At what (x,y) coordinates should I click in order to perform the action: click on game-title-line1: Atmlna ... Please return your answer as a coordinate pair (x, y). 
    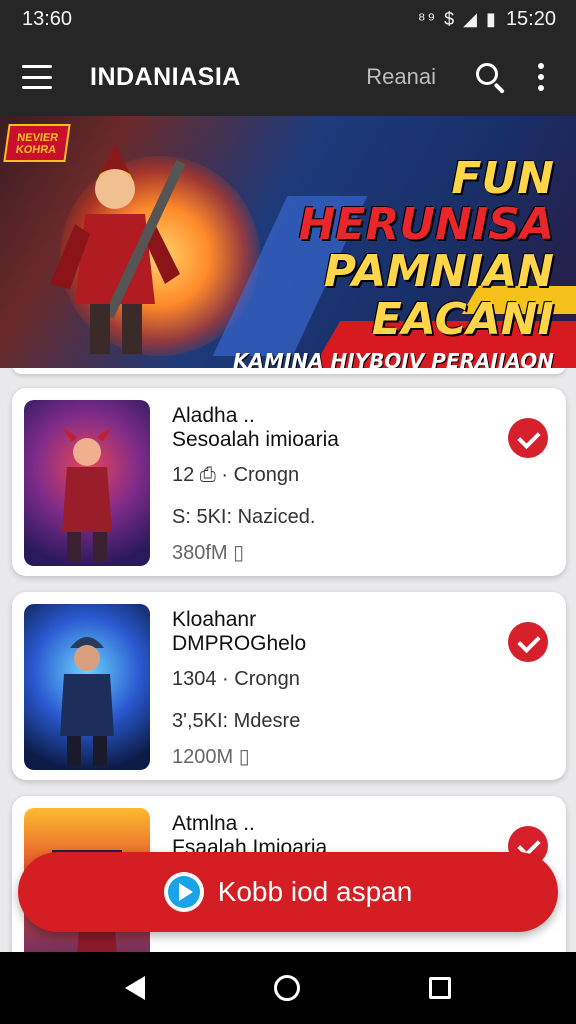
    Looking at the image, I should click on (213, 823).